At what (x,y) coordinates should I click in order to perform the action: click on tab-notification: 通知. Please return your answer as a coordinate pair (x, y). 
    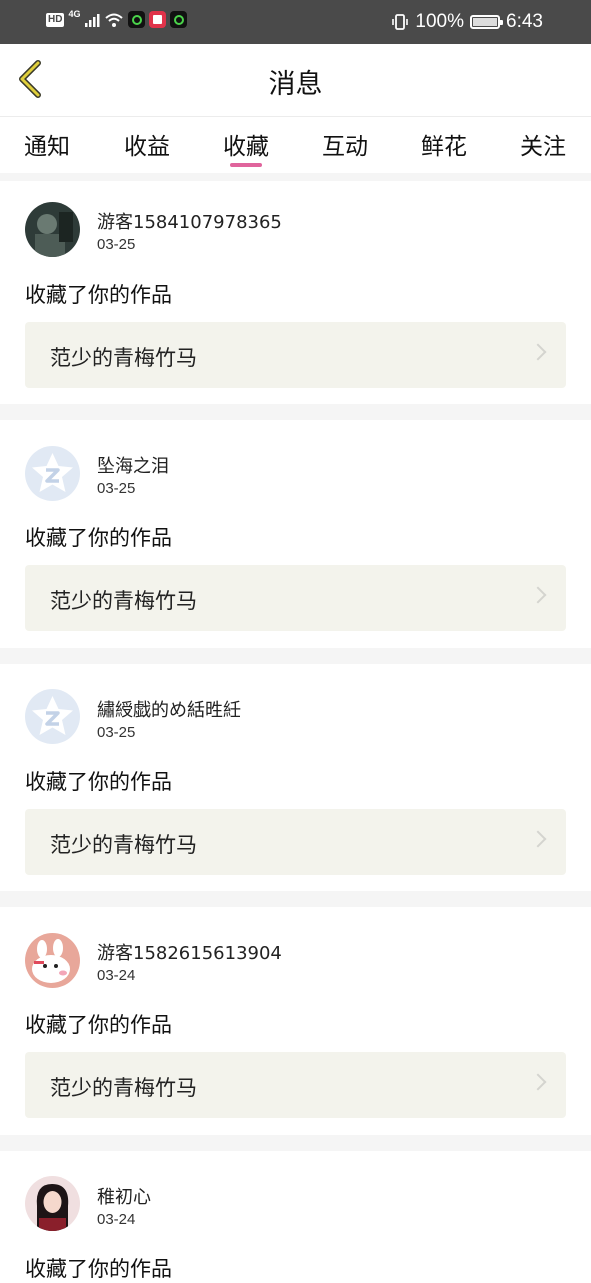
    Looking at the image, I should click on (47, 144).